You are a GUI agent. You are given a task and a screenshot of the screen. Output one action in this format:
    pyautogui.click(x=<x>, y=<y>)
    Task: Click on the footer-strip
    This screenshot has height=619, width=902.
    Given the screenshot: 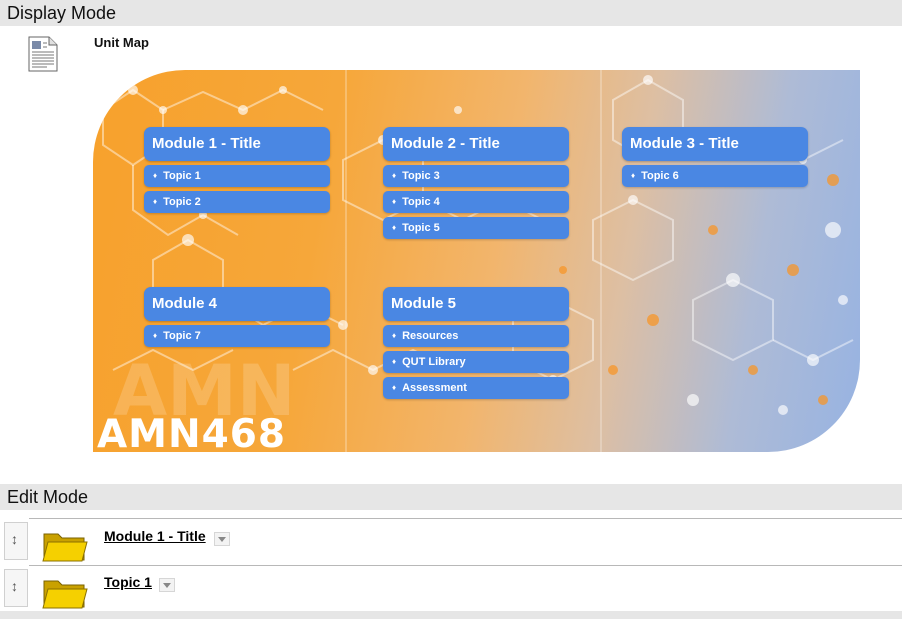 What is the action you would take?
    pyautogui.click(x=451, y=615)
    